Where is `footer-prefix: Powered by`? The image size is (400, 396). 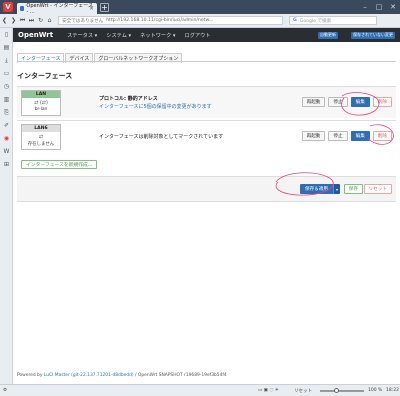 footer-prefix: Powered by is located at coordinates (30, 375).